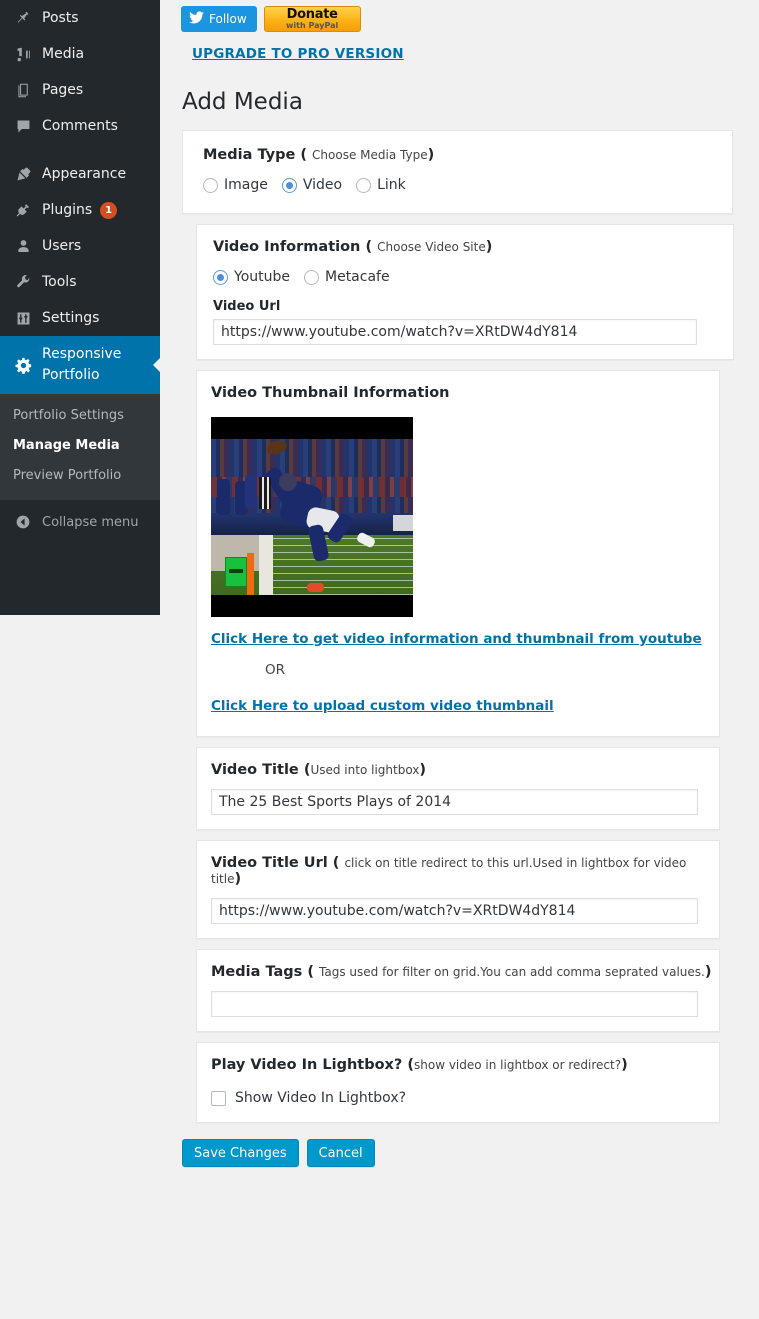 The width and height of the screenshot is (759, 1319). What do you see at coordinates (80, 18) in the screenshot?
I see `sidebar-item-posts: Posts` at bounding box center [80, 18].